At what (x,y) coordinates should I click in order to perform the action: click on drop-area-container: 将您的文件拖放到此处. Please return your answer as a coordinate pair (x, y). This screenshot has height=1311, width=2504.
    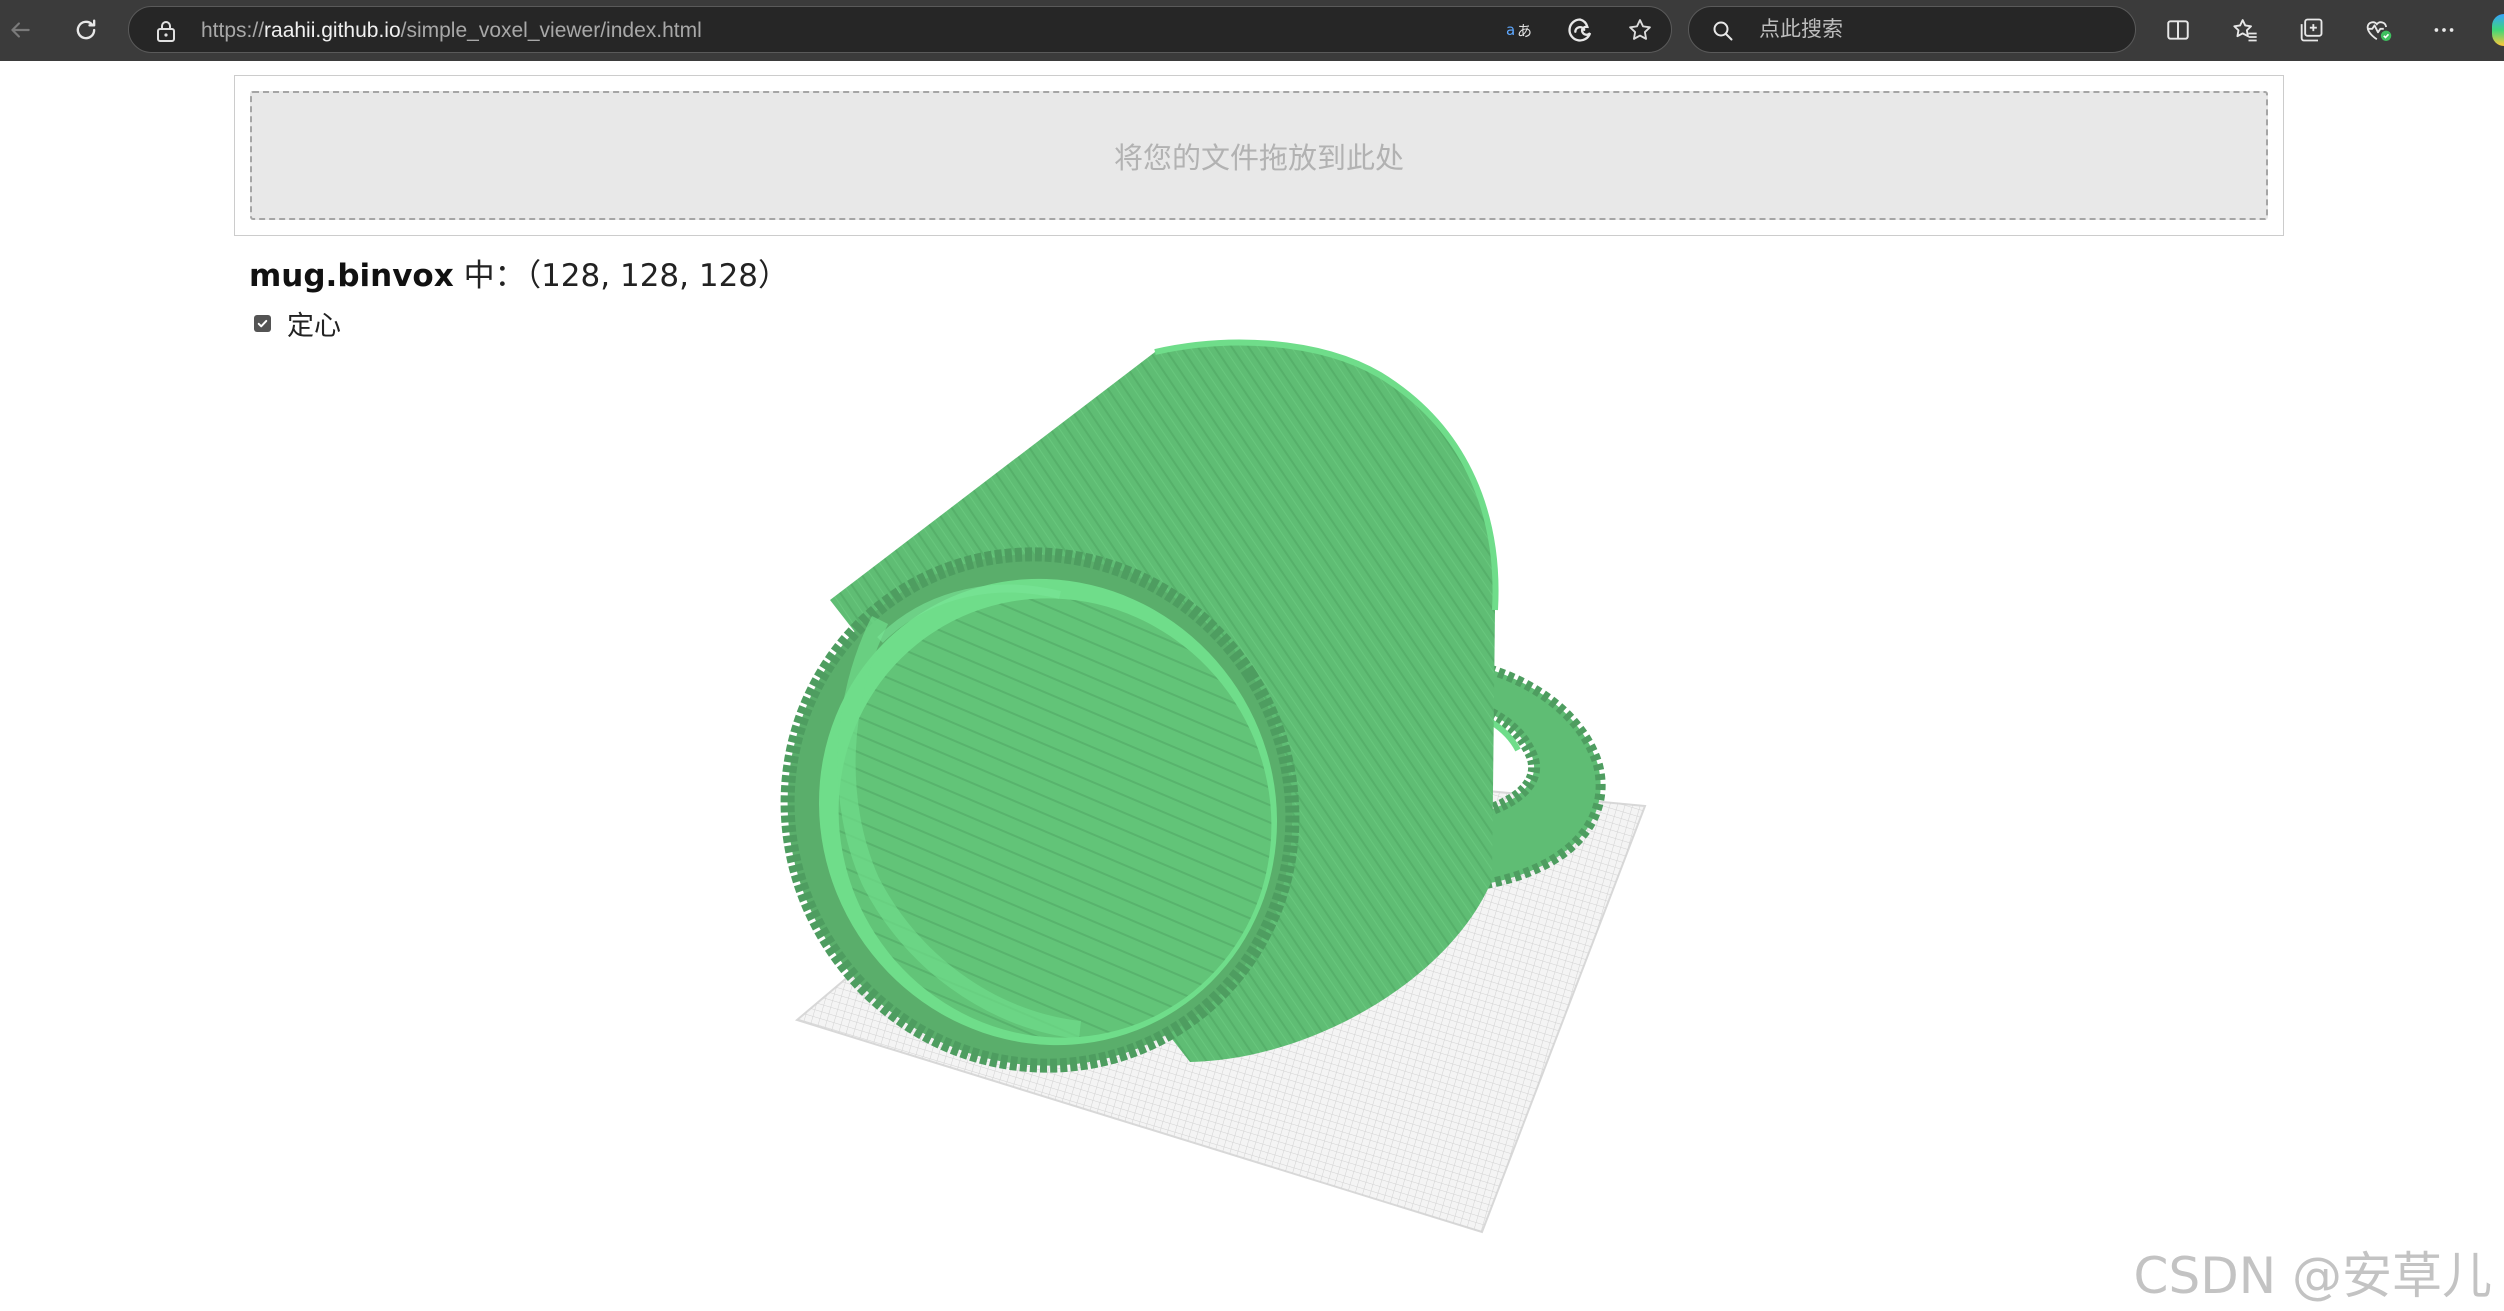
    Looking at the image, I should click on (1259, 155).